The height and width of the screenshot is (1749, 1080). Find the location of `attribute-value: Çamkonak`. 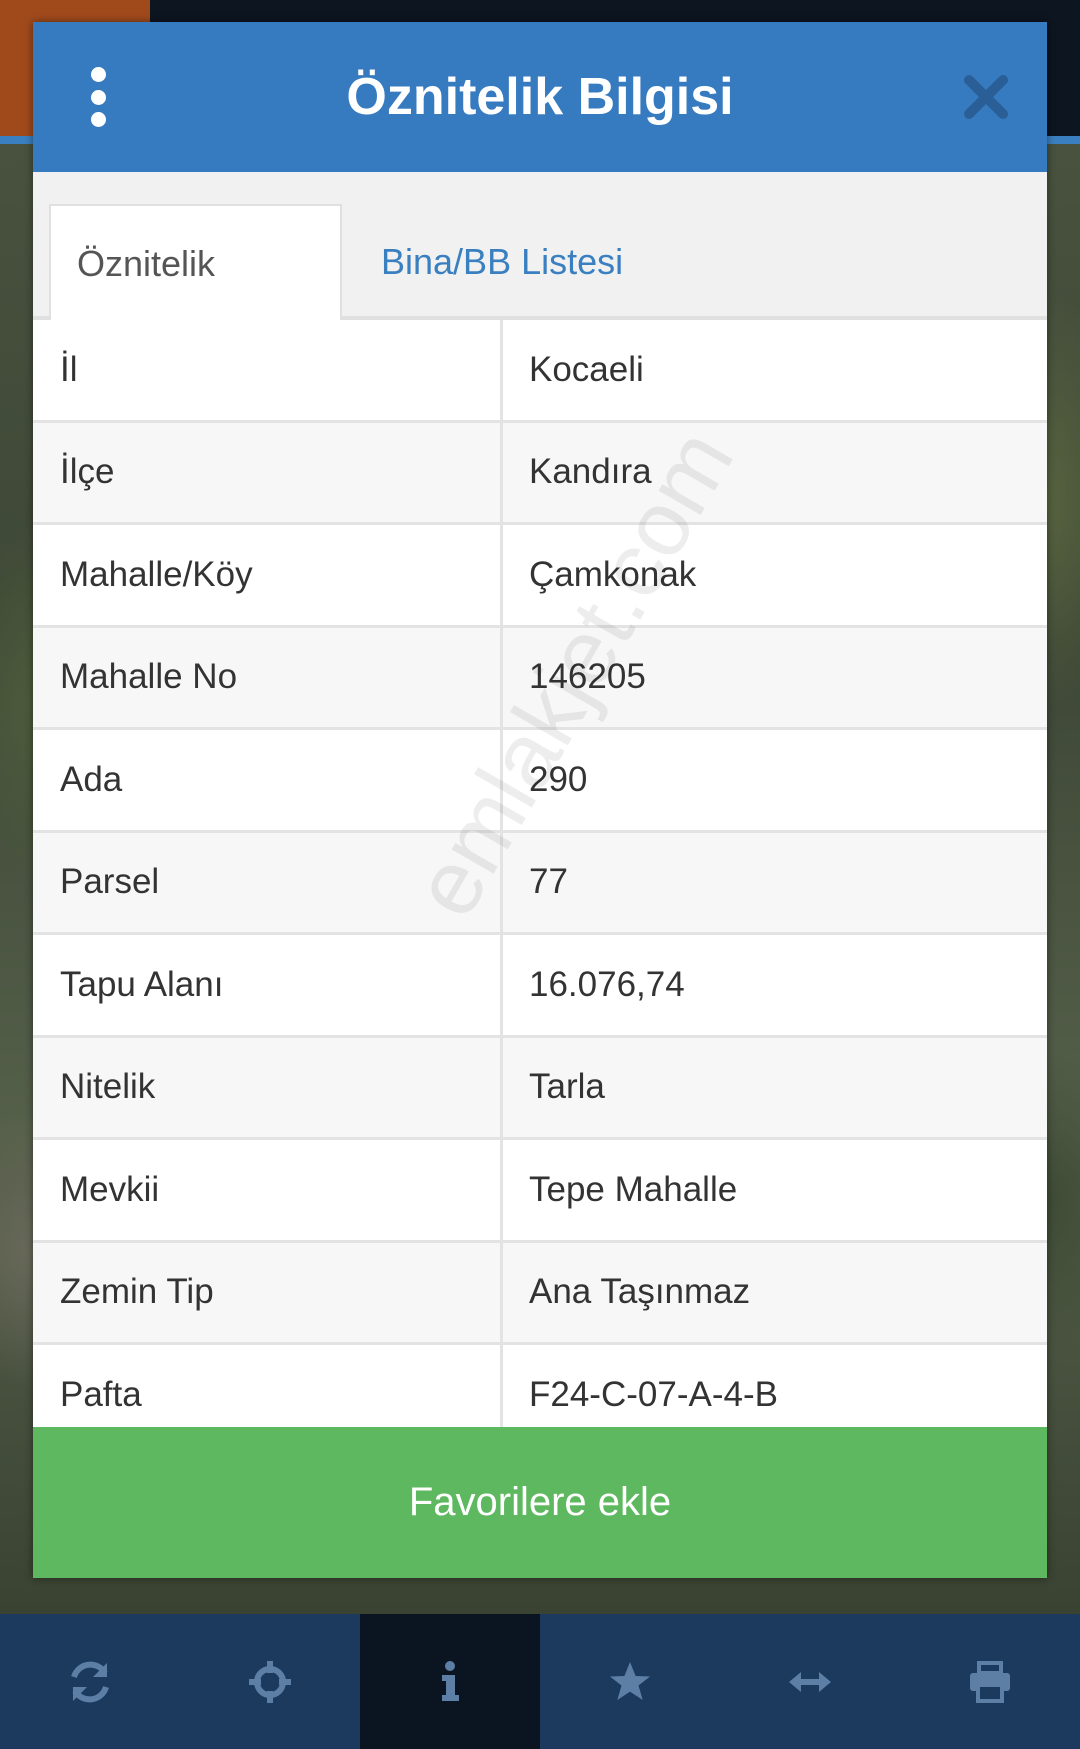

attribute-value: Çamkonak is located at coordinates (613, 574).